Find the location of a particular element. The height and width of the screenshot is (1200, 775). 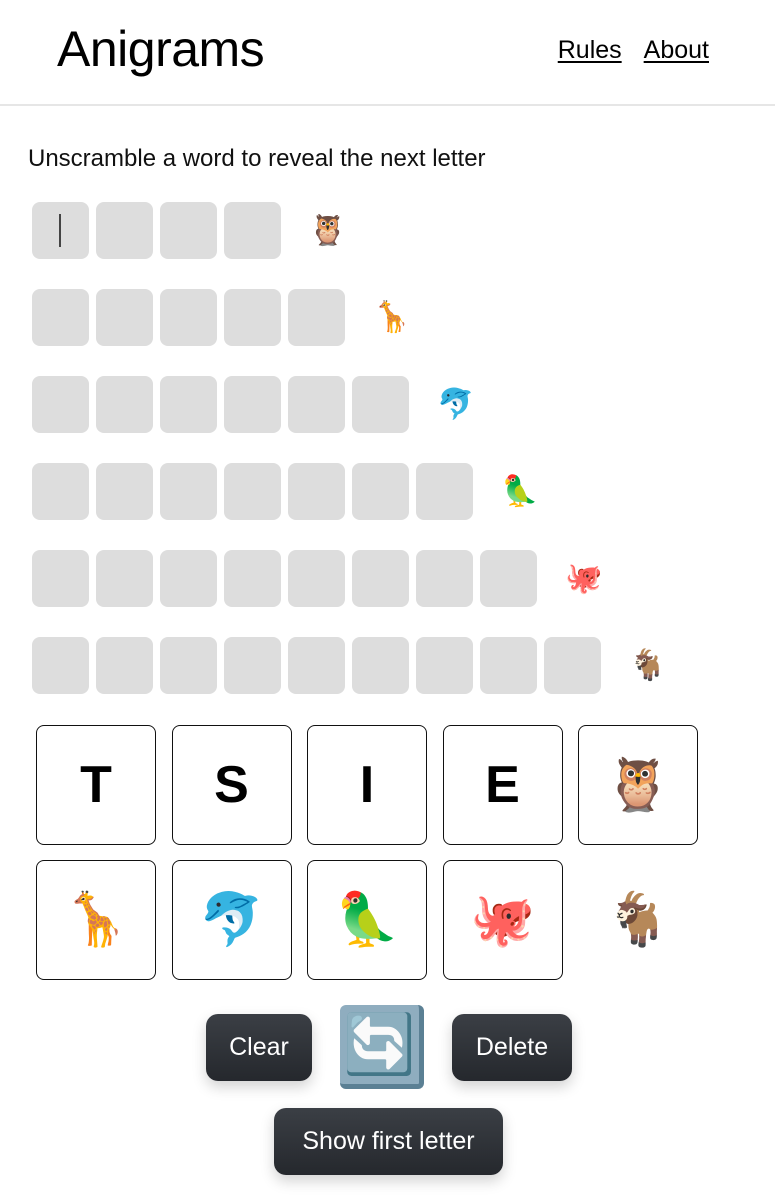

delete-button: Delete is located at coordinates (512, 1047).